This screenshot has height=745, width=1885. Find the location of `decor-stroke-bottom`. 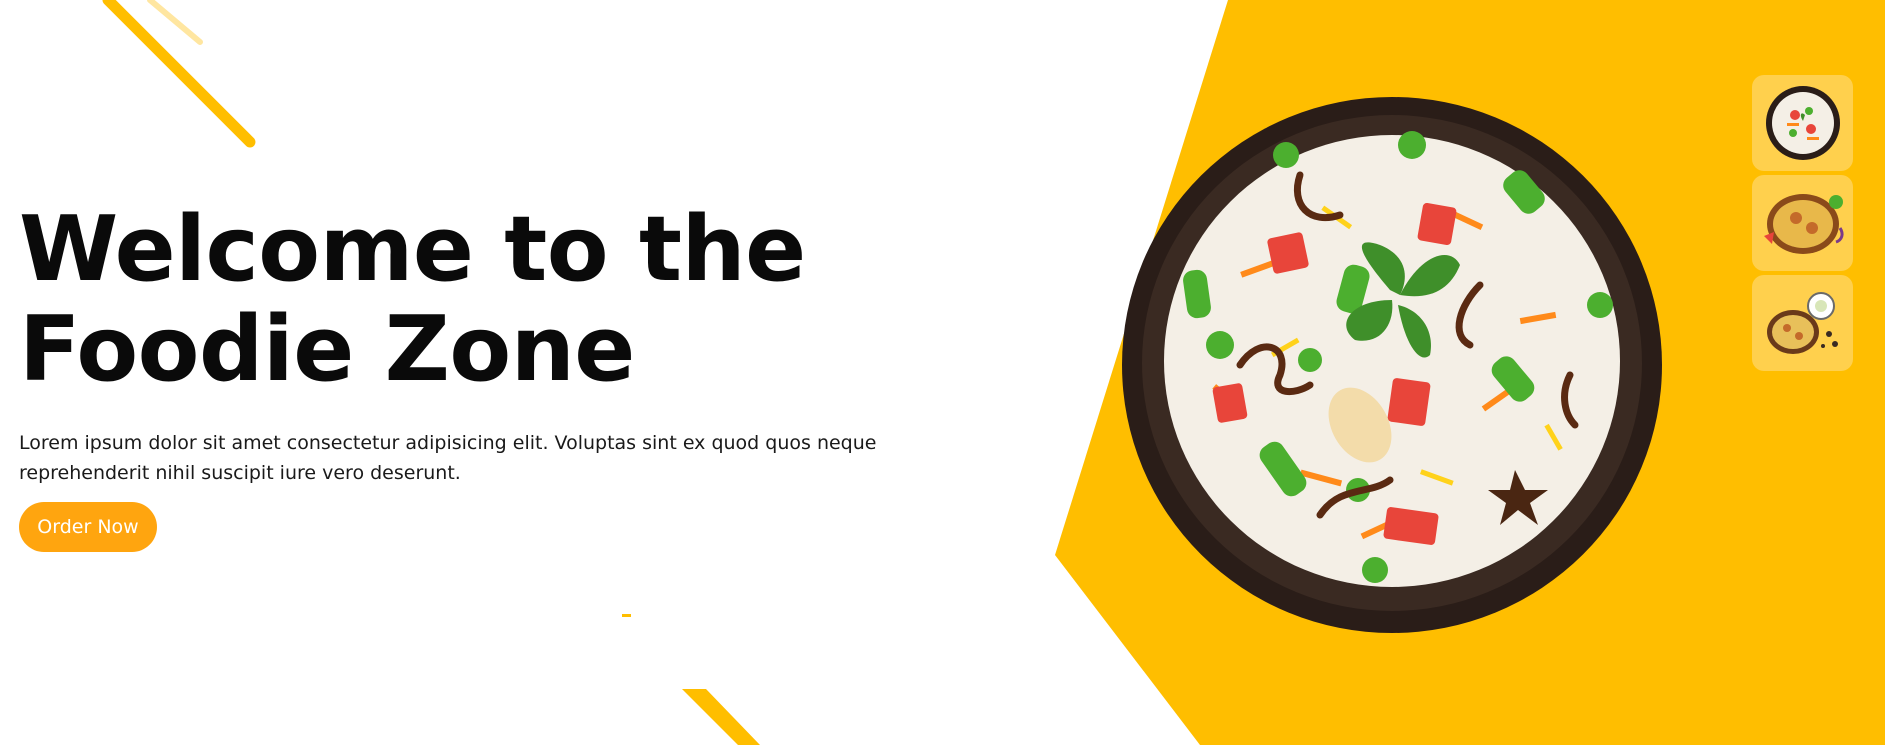

decor-stroke-bottom is located at coordinates (721, 717).